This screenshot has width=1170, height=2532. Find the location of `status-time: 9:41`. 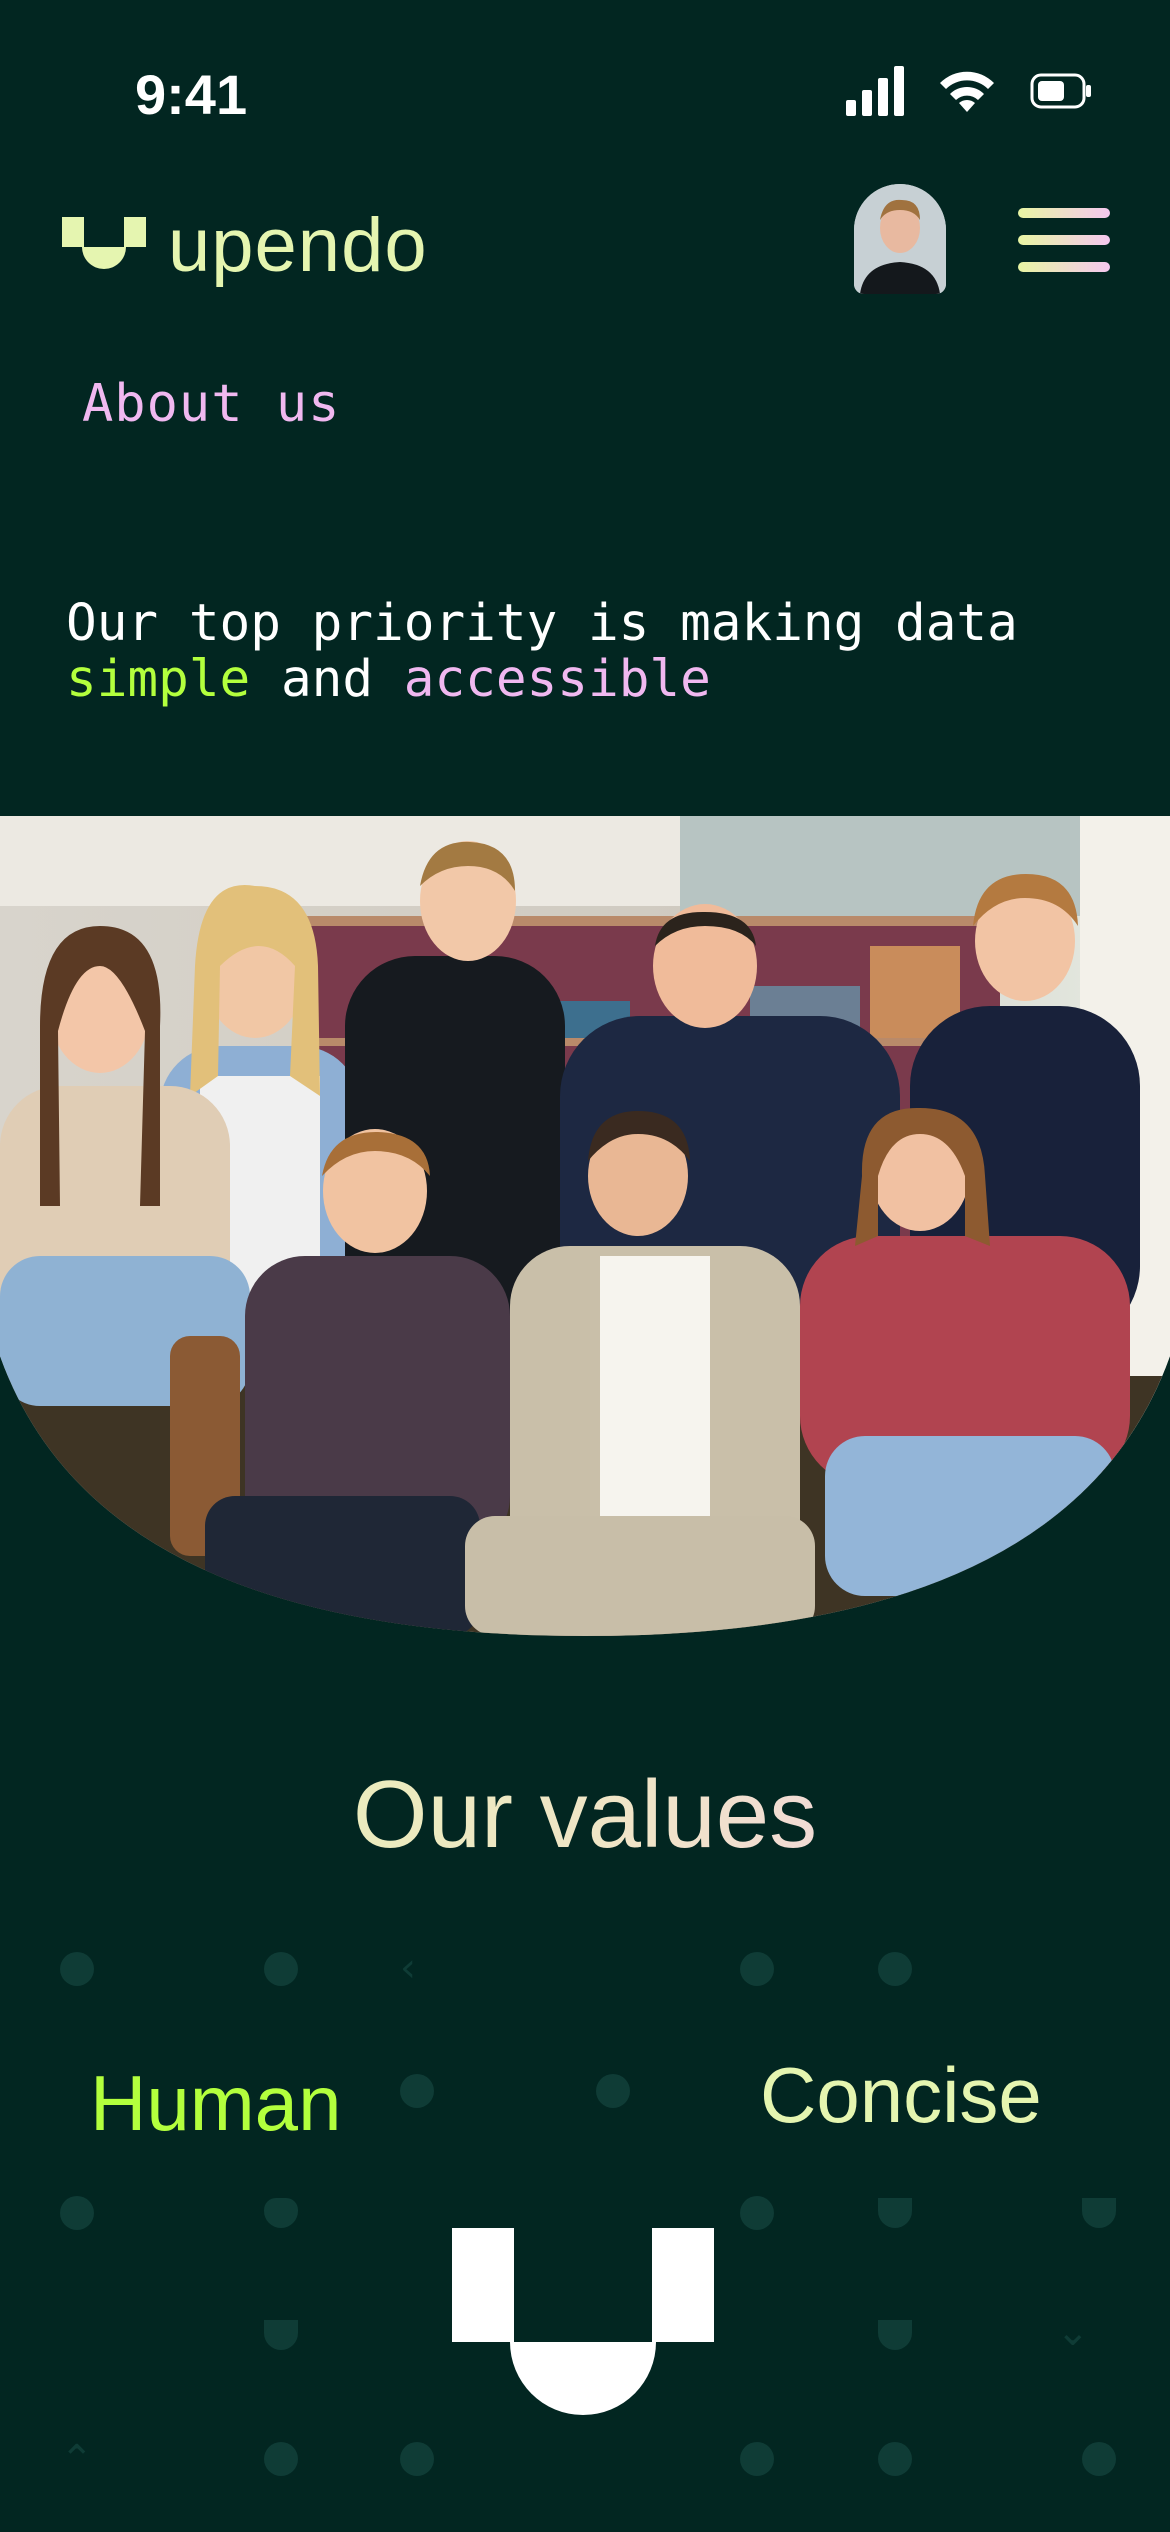

status-time: 9:41 is located at coordinates (191, 94).